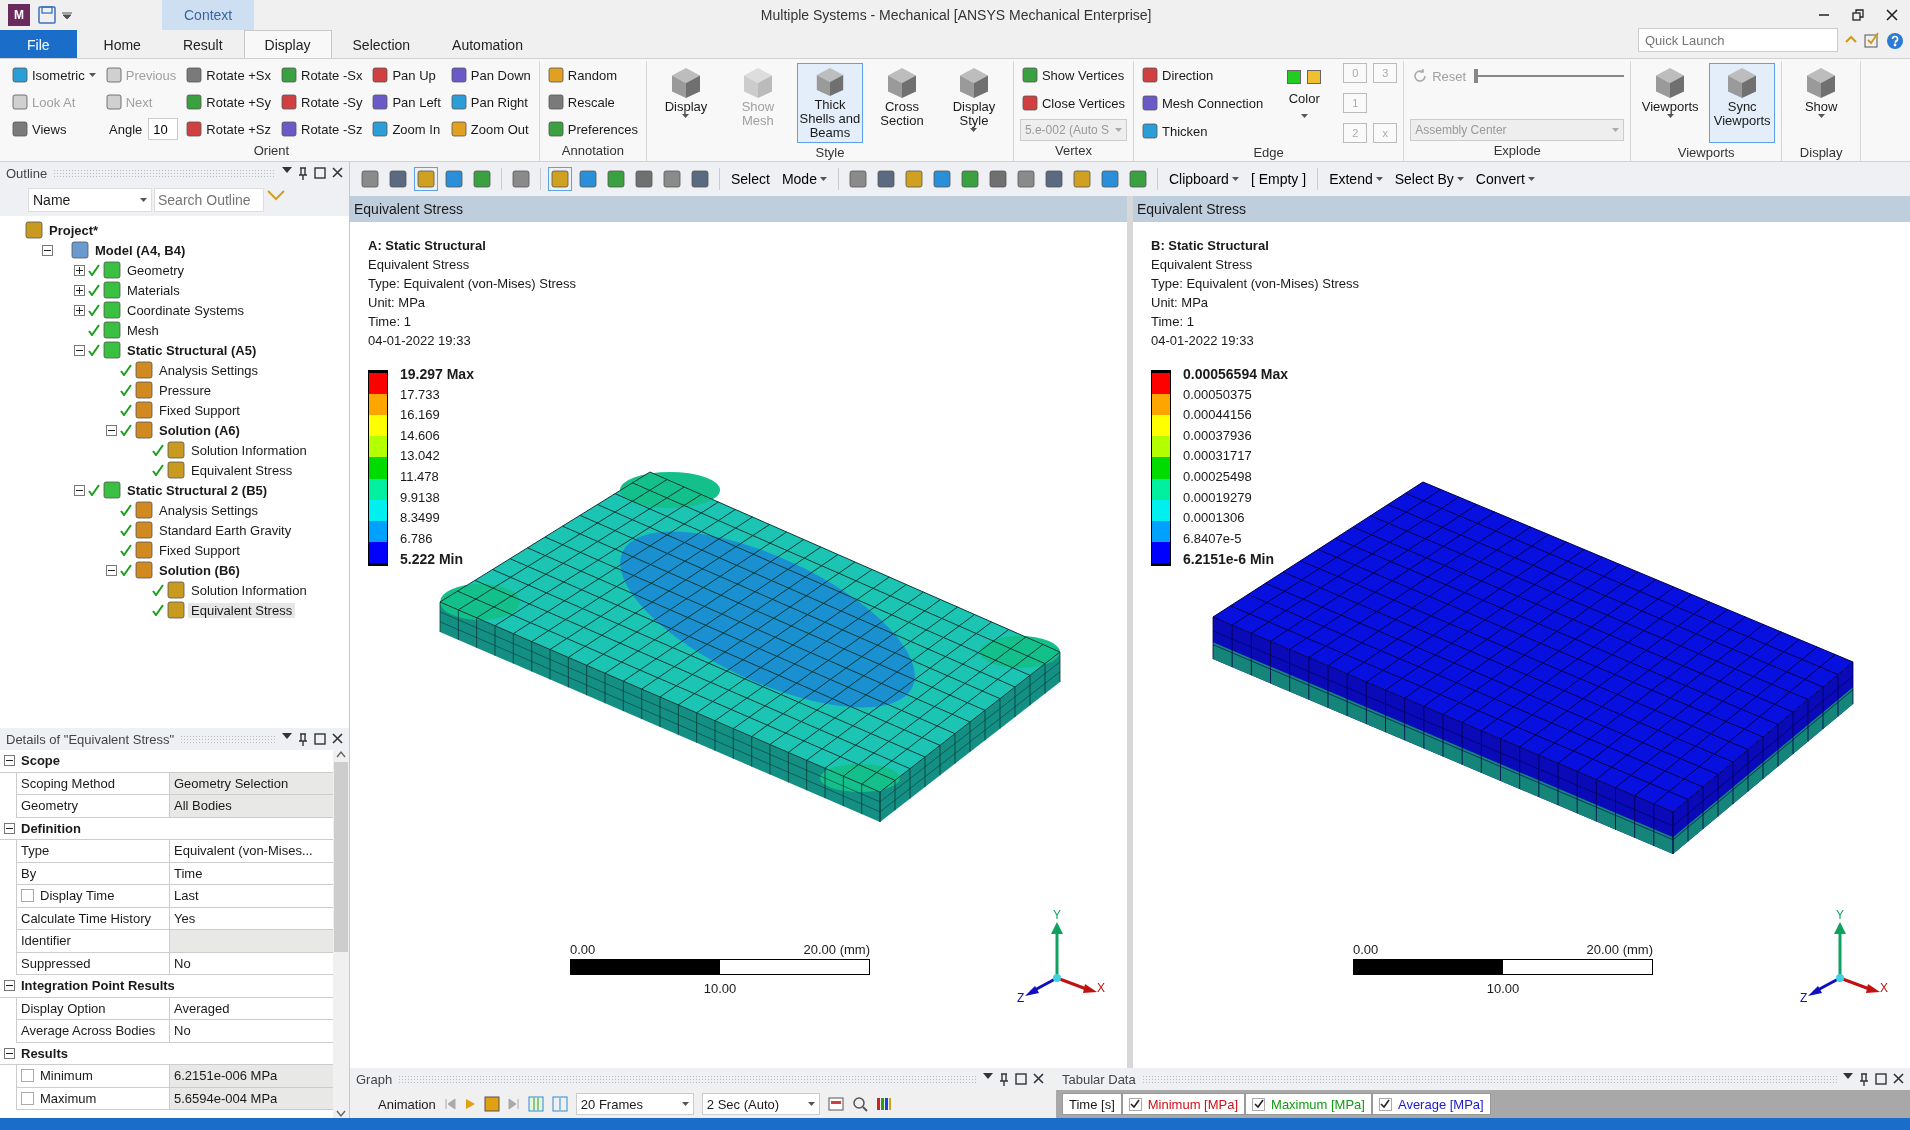 The height and width of the screenshot is (1130, 1910). I want to click on filter-dropdown: Name, so click(90, 200).